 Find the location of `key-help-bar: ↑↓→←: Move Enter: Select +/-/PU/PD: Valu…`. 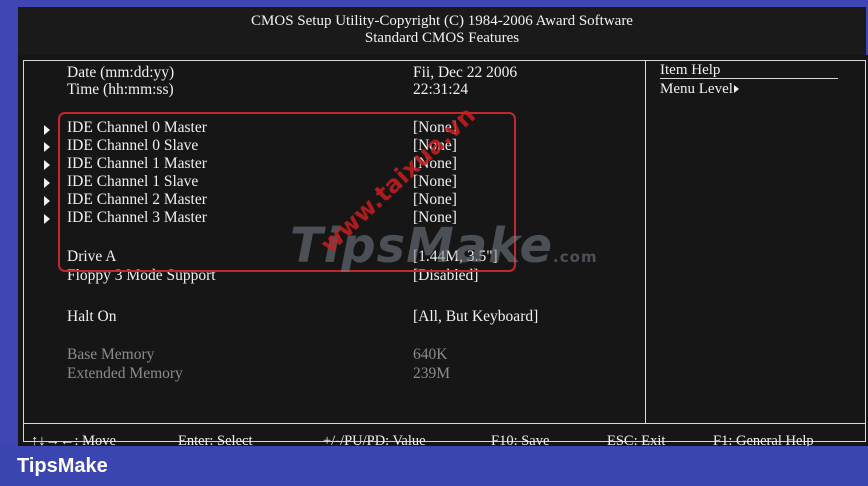

key-help-bar: ↑↓→←: Move Enter: Select +/-/PU/PD: Valu… is located at coordinates (444, 439).